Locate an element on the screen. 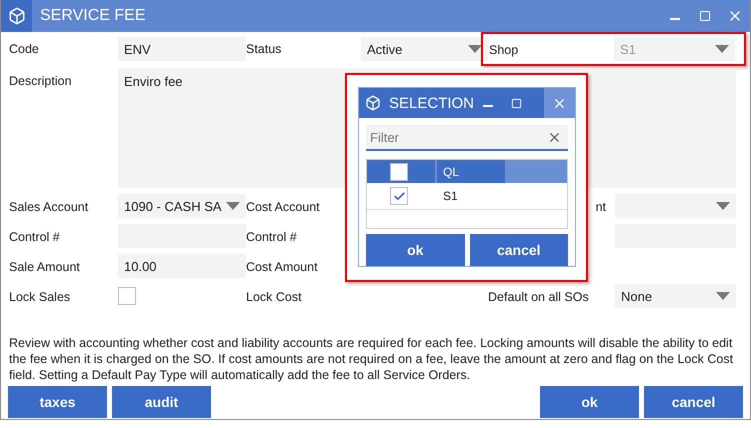 The width and height of the screenshot is (751, 428). dropdown-field: None is located at coordinates (675, 296).